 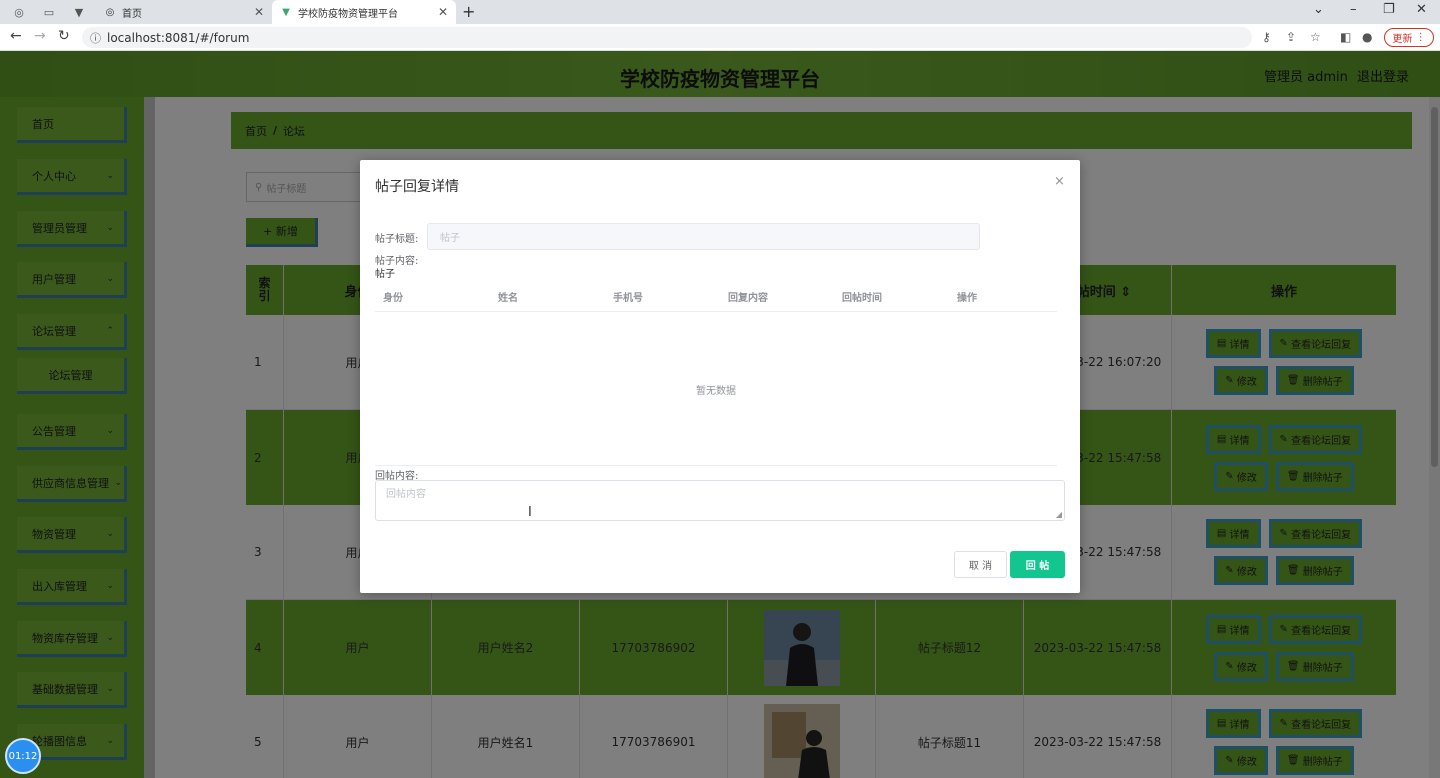 I want to click on recording-timer: 01:12, so click(x=23, y=756).